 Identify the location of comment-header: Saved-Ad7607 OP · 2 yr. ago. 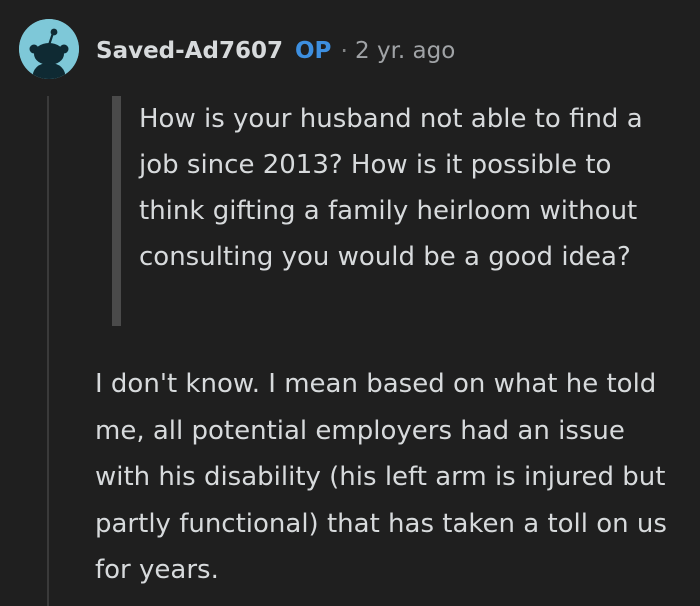
(275, 51).